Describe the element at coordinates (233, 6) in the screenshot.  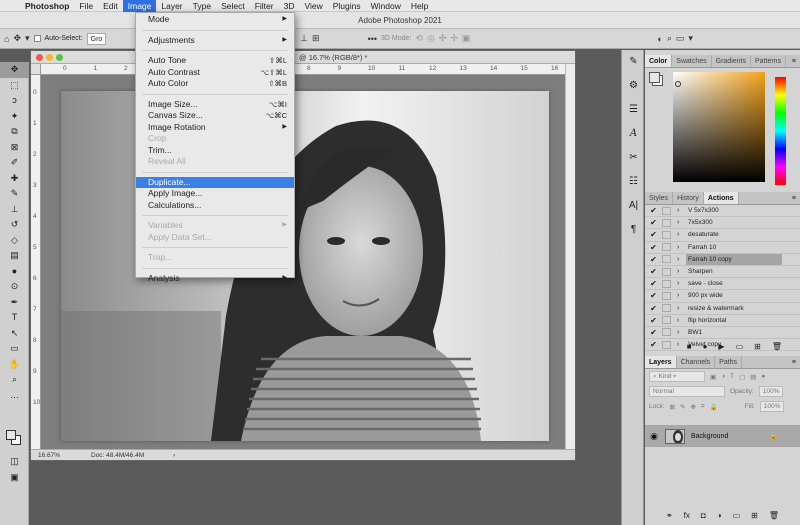
I see `menu-select: Select` at that location.